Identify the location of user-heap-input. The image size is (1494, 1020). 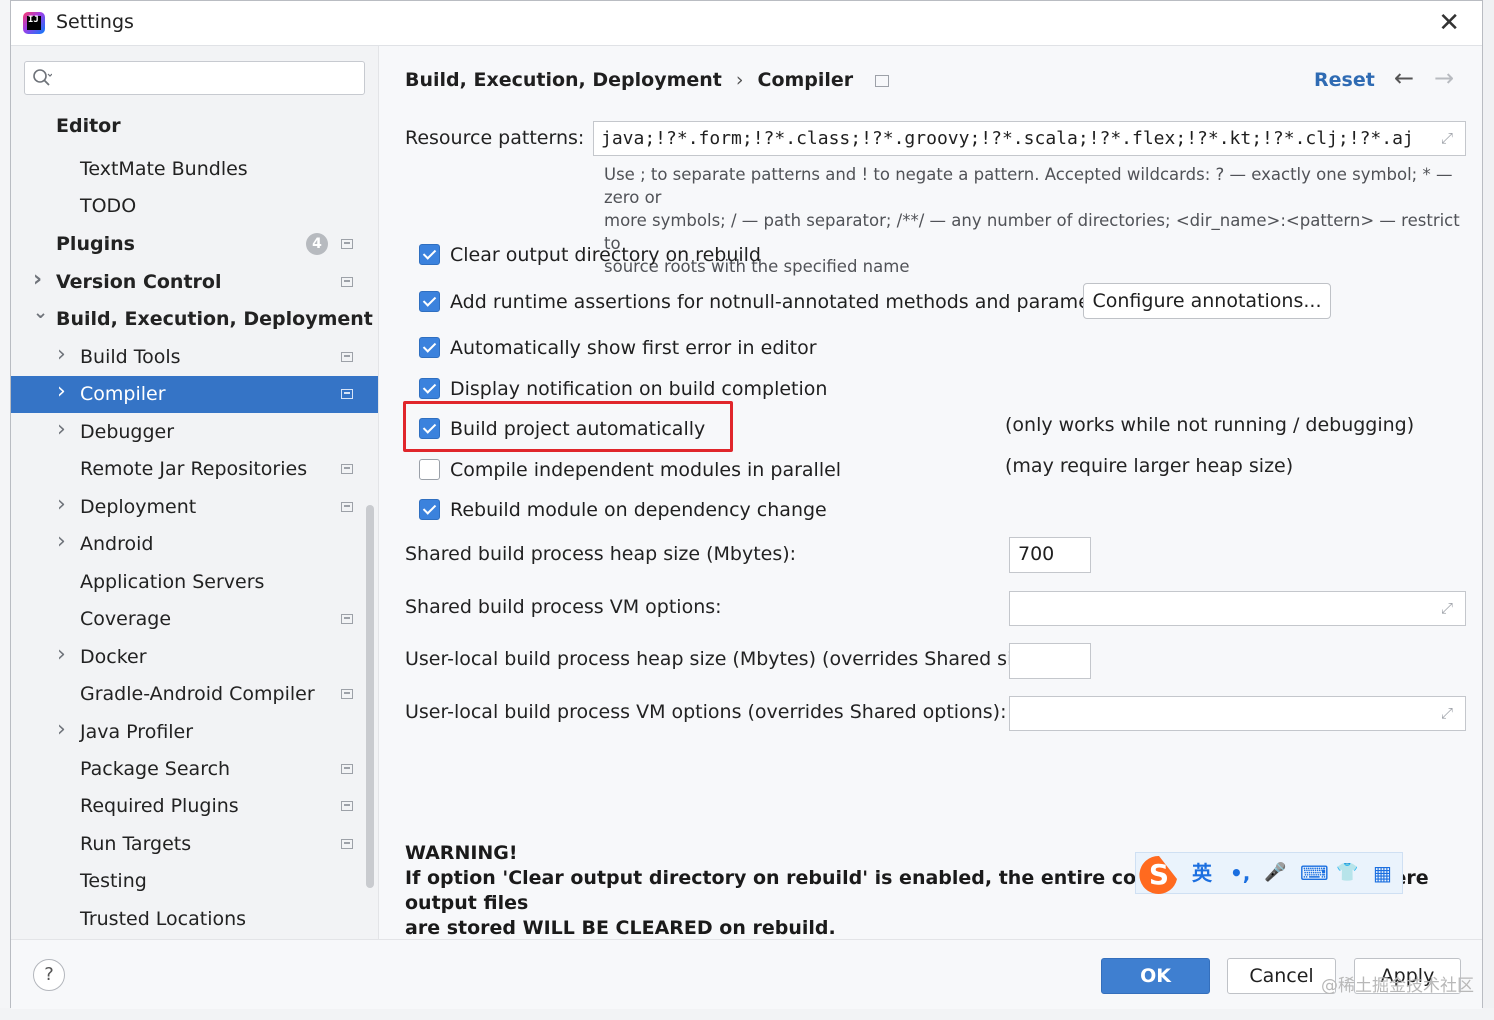
(1050, 661).